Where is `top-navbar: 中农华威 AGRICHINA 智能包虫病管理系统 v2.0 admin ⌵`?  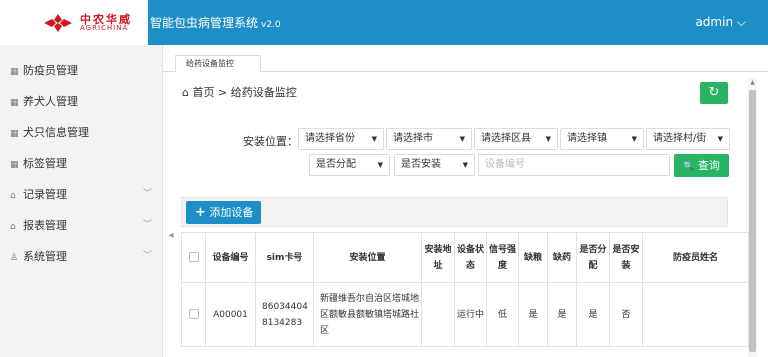
top-navbar: 中农华威 AGRICHINA 智能包虫病管理系统 v2.0 admin ⌵ is located at coordinates (384, 22).